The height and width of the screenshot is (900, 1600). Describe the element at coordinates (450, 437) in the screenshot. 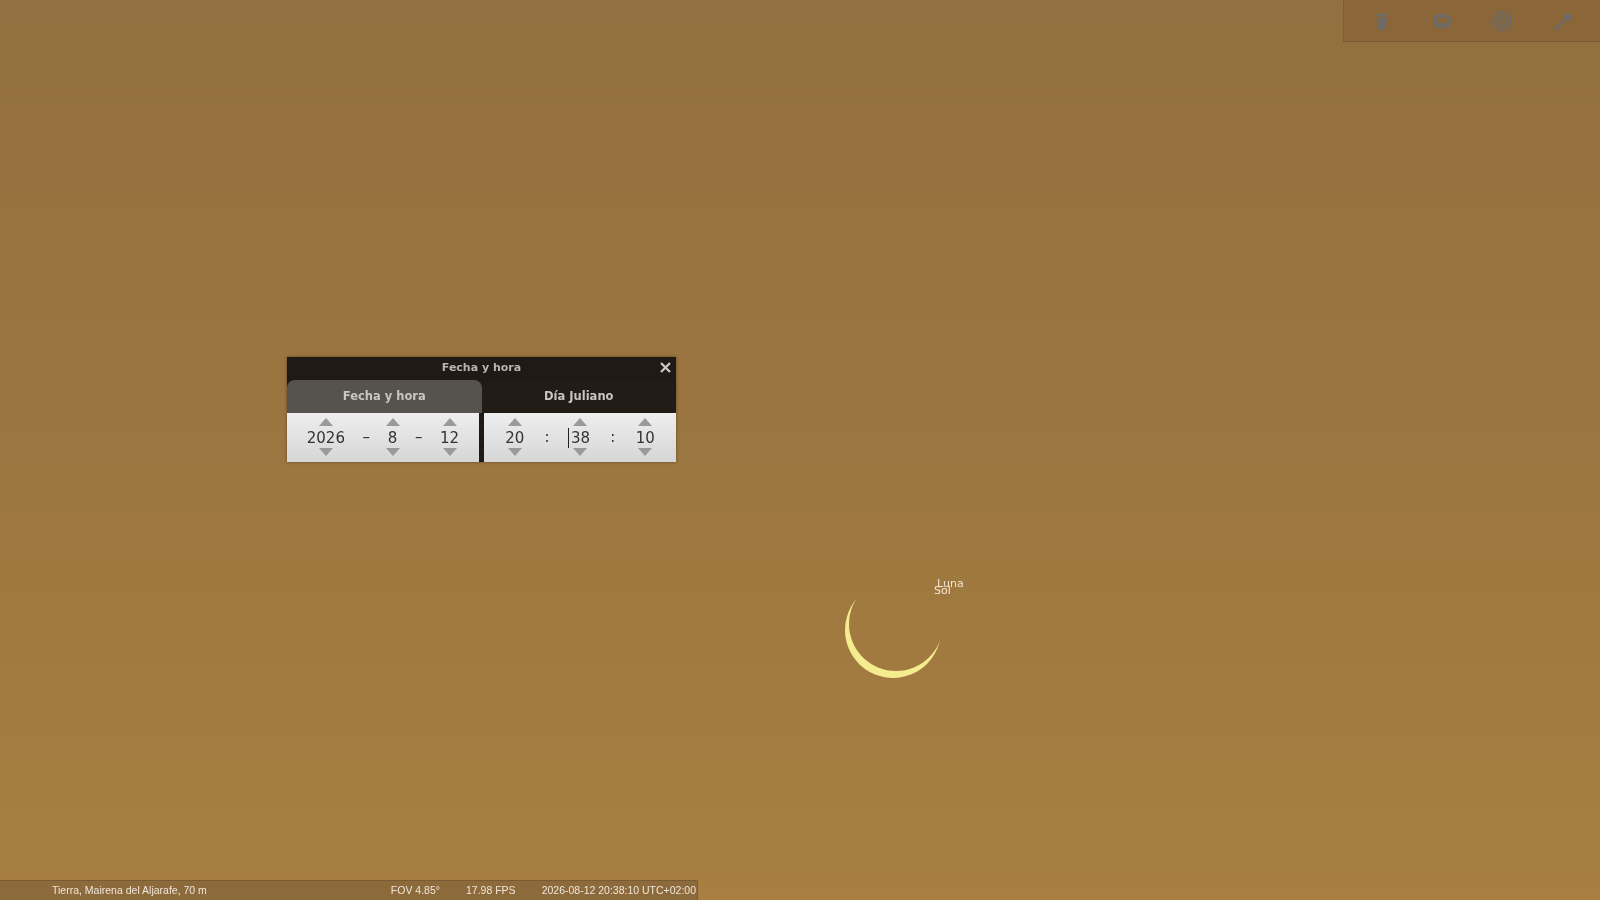

I see `spinbox-value: 12` at that location.